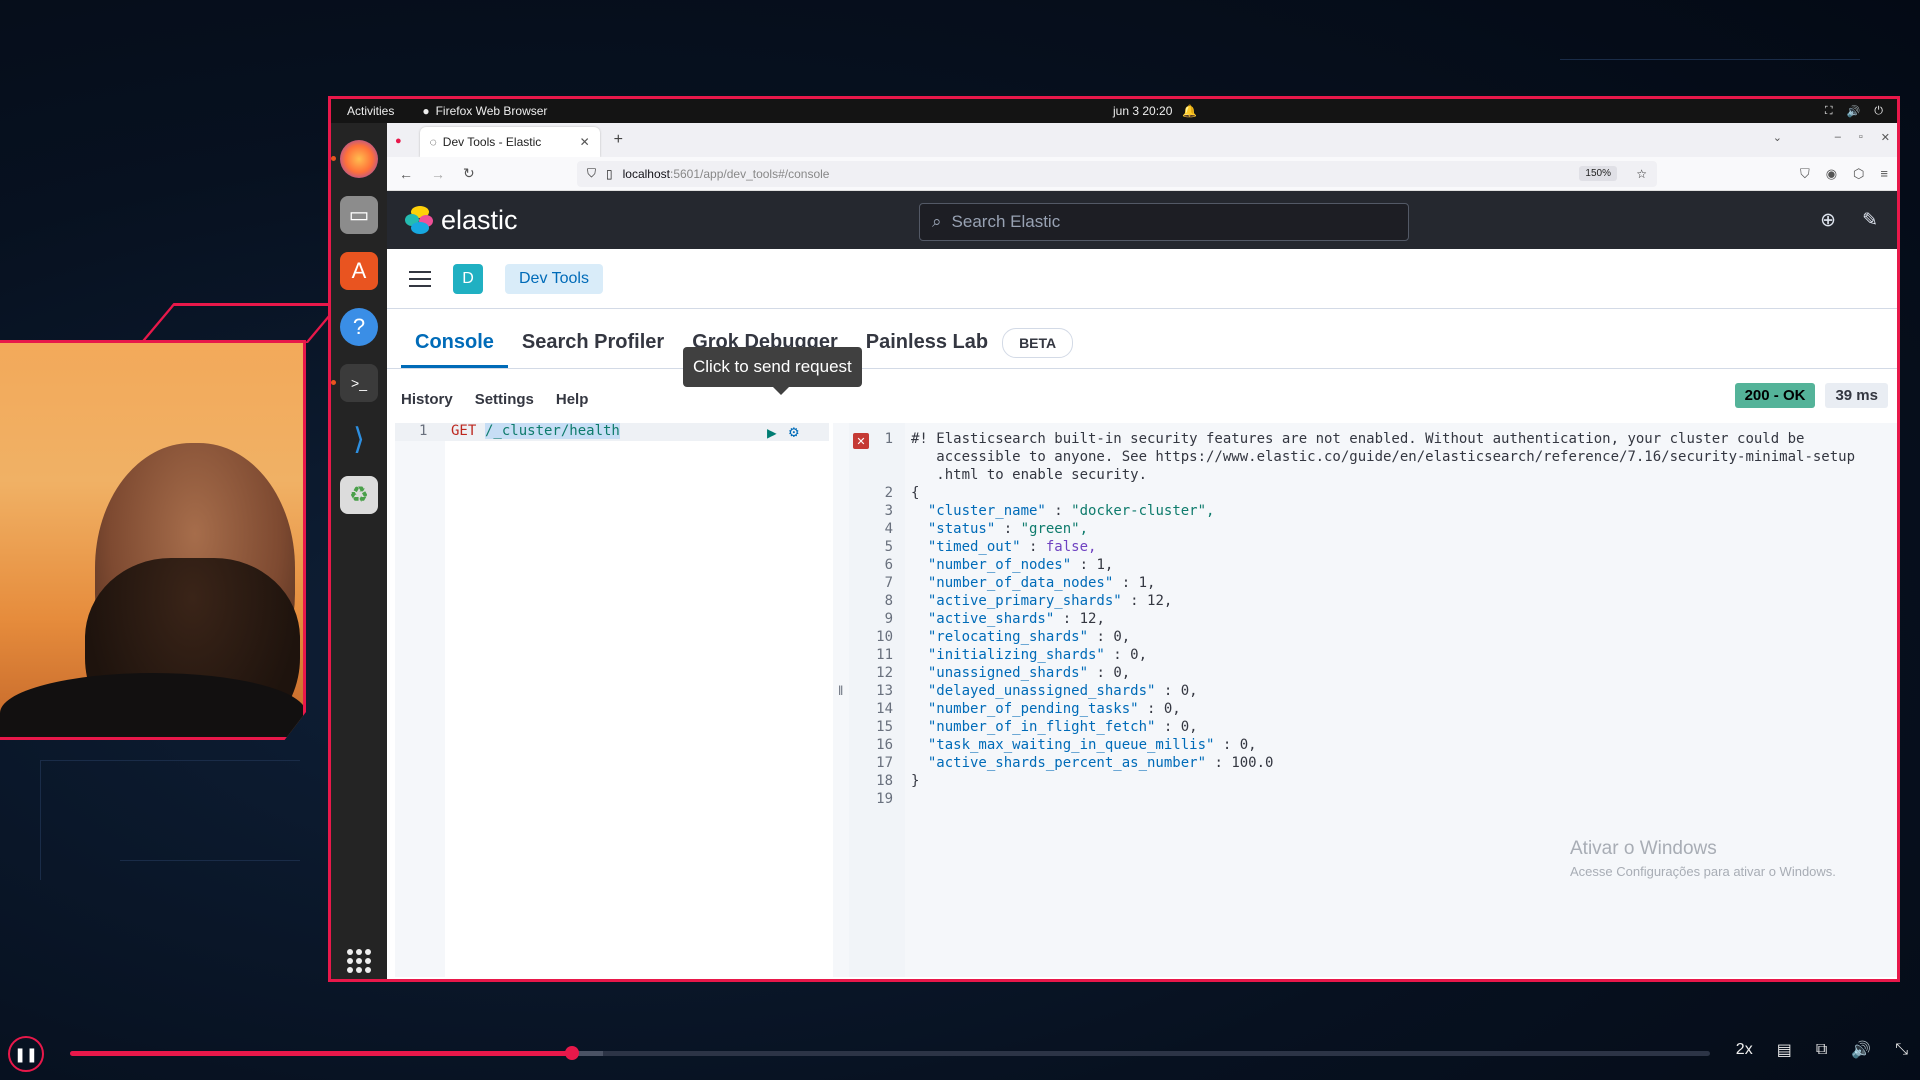 The height and width of the screenshot is (1080, 1920). What do you see at coordinates (1805, 174) in the screenshot?
I see `pocket-icon: ⛉` at bounding box center [1805, 174].